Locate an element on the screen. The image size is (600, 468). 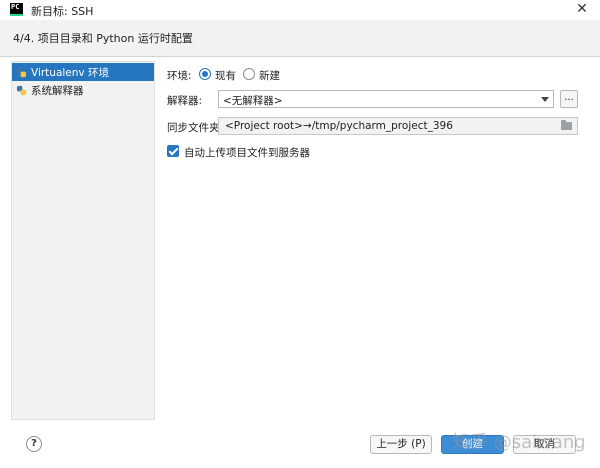
environment-label: 环境: is located at coordinates (179, 76).